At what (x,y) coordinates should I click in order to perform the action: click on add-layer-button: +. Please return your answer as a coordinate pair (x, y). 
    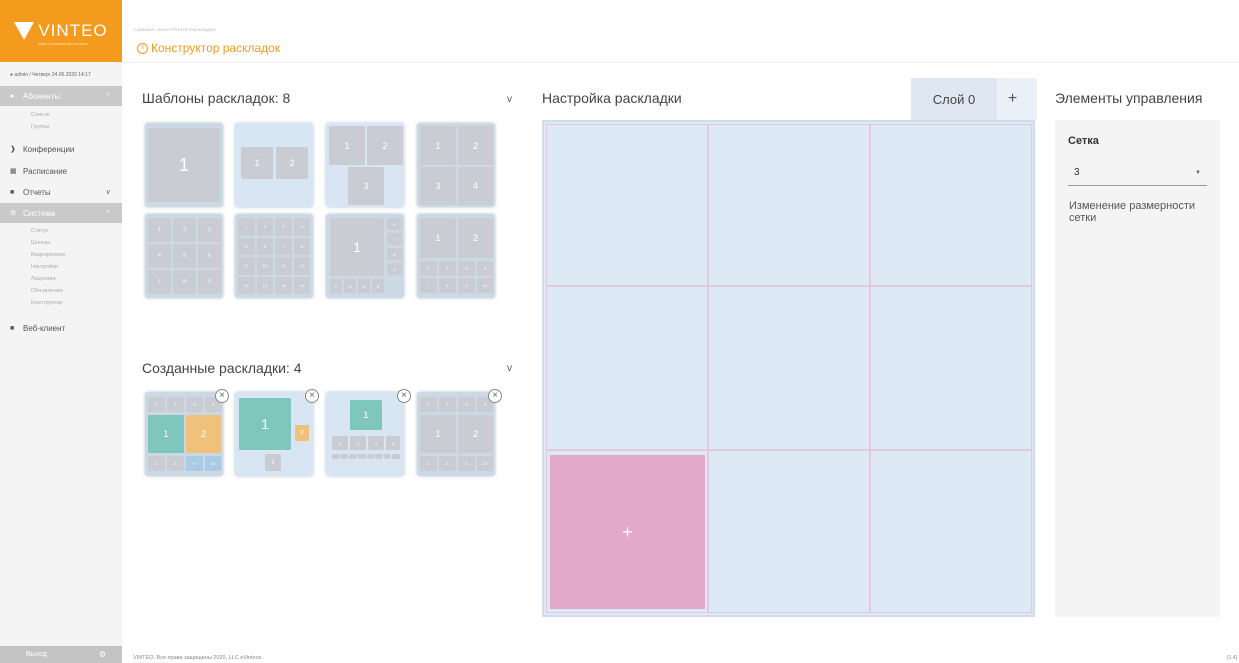
    Looking at the image, I should click on (1012, 99).